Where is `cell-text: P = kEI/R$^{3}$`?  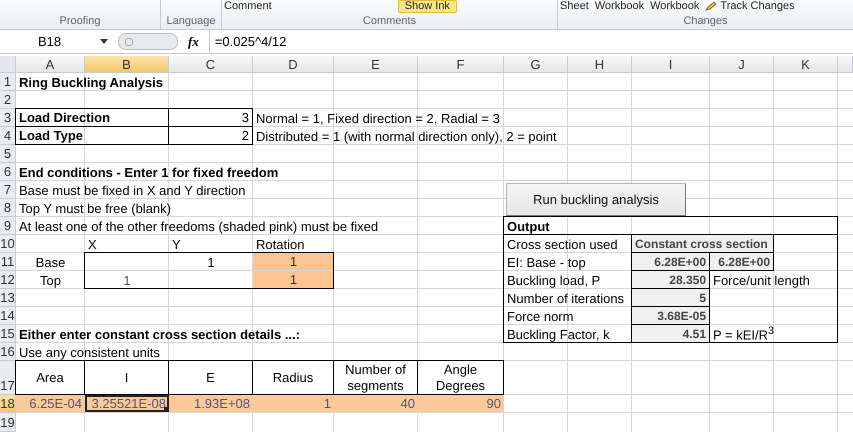 cell-text: P = kEI/R$^{3}$ is located at coordinates (743, 334).